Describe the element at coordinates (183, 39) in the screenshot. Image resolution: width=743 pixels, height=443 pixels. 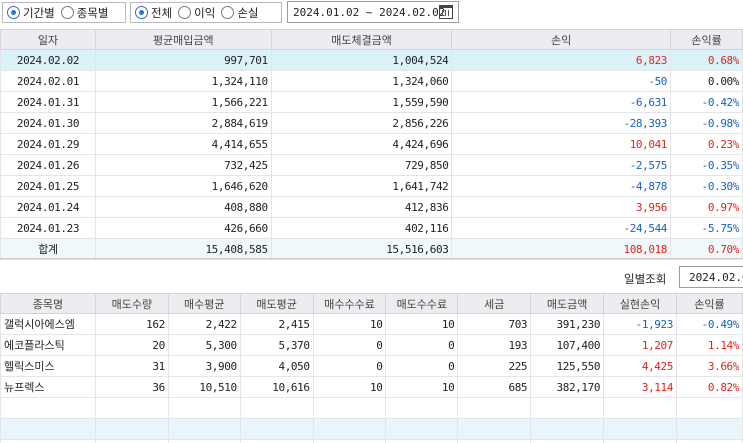
I see `col-header-avg-buy: 평균매입금액` at that location.